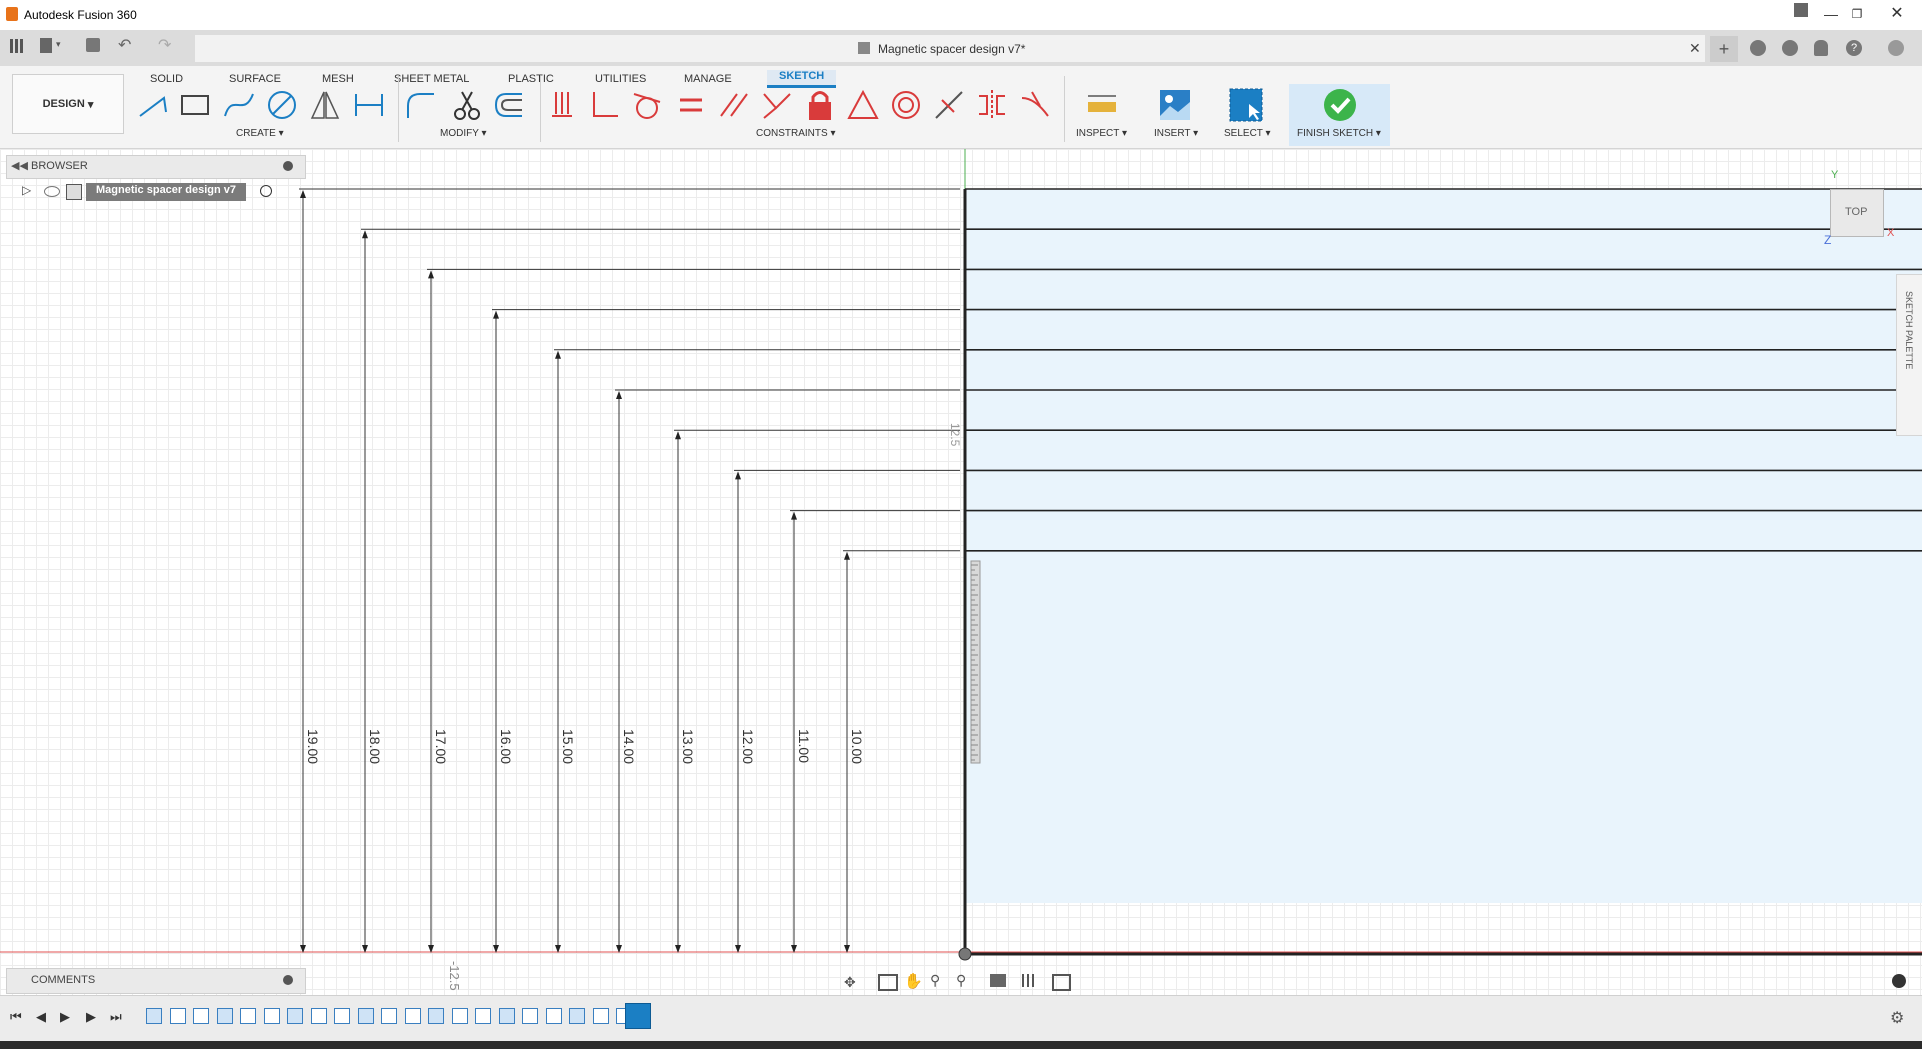 Image resolution: width=1922 pixels, height=1049 pixels. What do you see at coordinates (708, 79) in the screenshot?
I see `tab-manage: MANAGE` at bounding box center [708, 79].